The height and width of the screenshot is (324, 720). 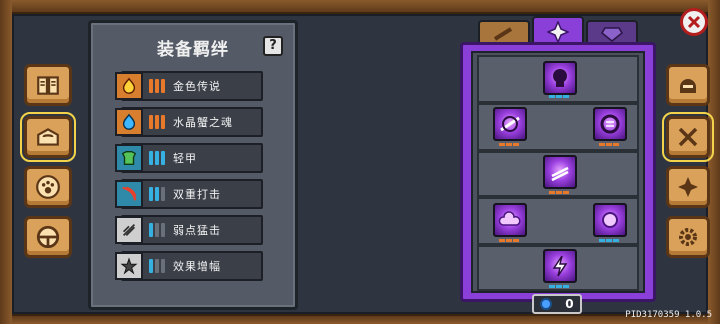 I want to click on purple-blade-icon, so click(x=560, y=174).